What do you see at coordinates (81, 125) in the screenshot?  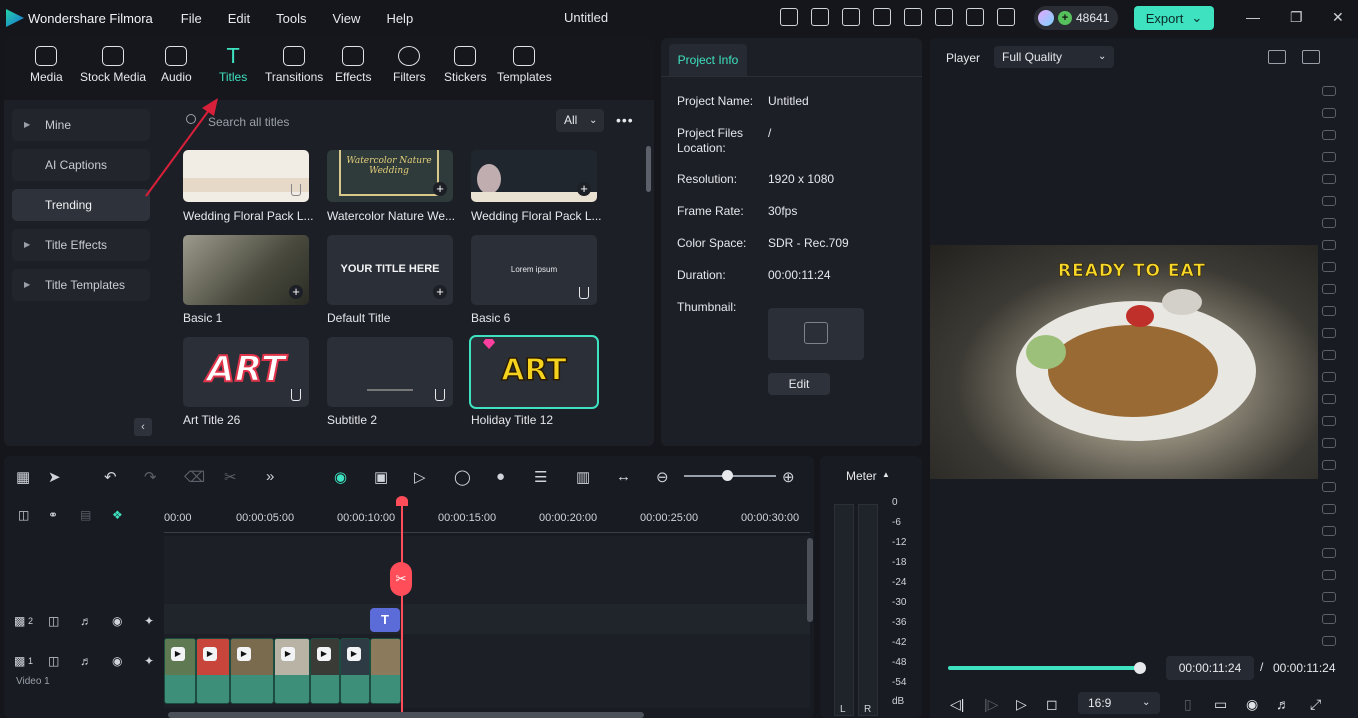 I see `sidebar-item-mine: ▶ Mine` at bounding box center [81, 125].